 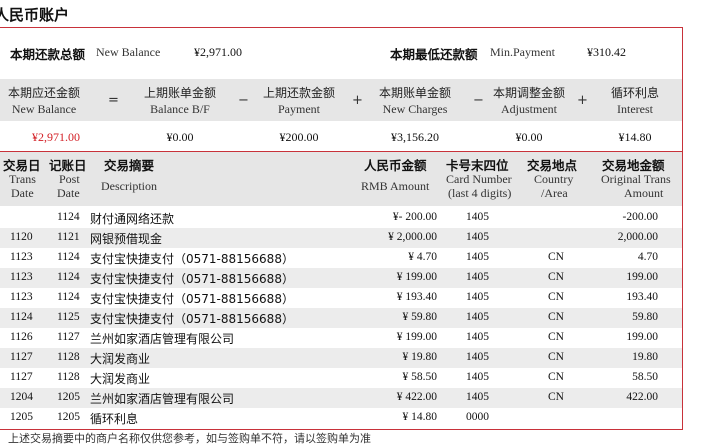 I want to click on cell-trans-date: 1123, so click(x=21, y=297).